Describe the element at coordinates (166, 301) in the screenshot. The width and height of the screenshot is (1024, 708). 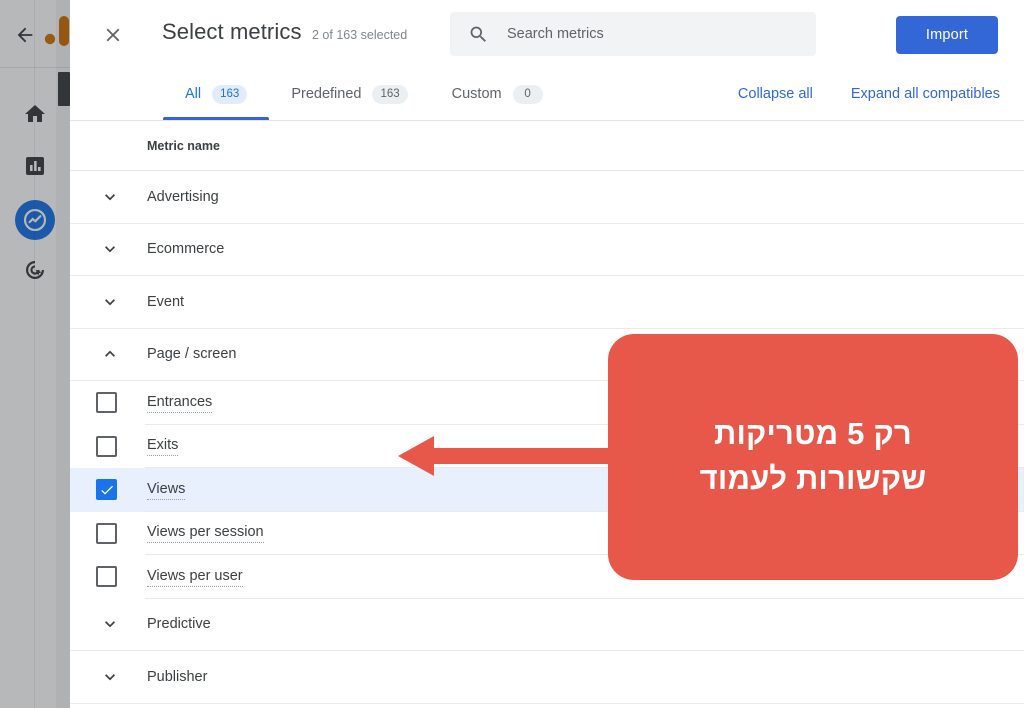
I see `metric-group-label: Event` at that location.